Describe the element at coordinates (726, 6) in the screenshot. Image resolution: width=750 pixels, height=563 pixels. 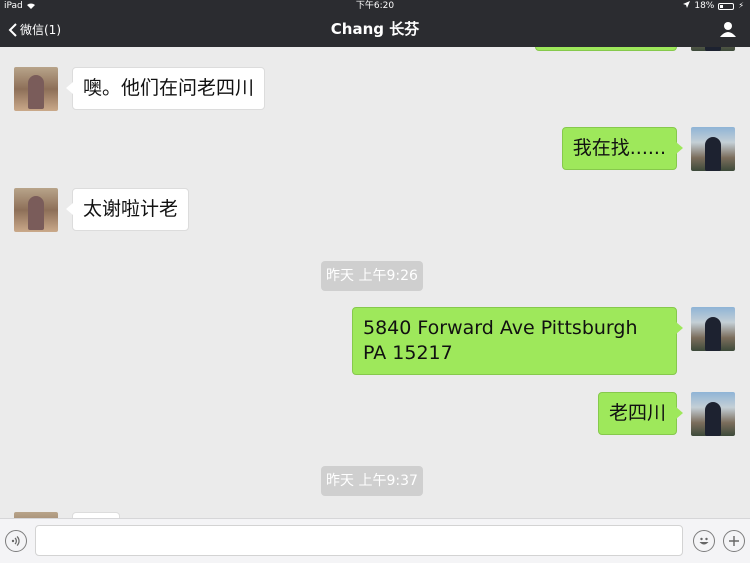
I see `battery-icon` at that location.